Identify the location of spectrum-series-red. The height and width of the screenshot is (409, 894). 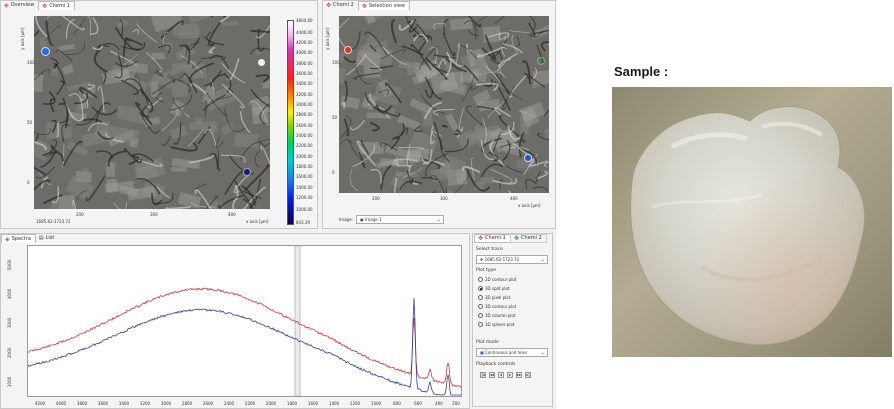
(244, 337).